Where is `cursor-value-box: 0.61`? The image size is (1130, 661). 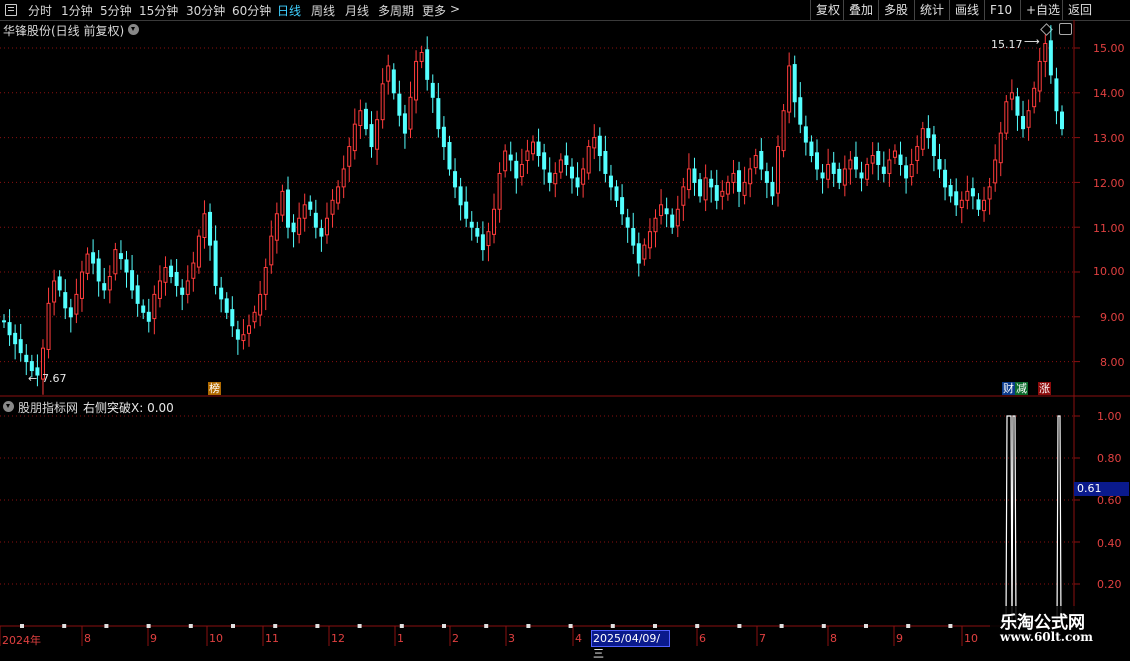 cursor-value-box: 0.61 is located at coordinates (1101, 489).